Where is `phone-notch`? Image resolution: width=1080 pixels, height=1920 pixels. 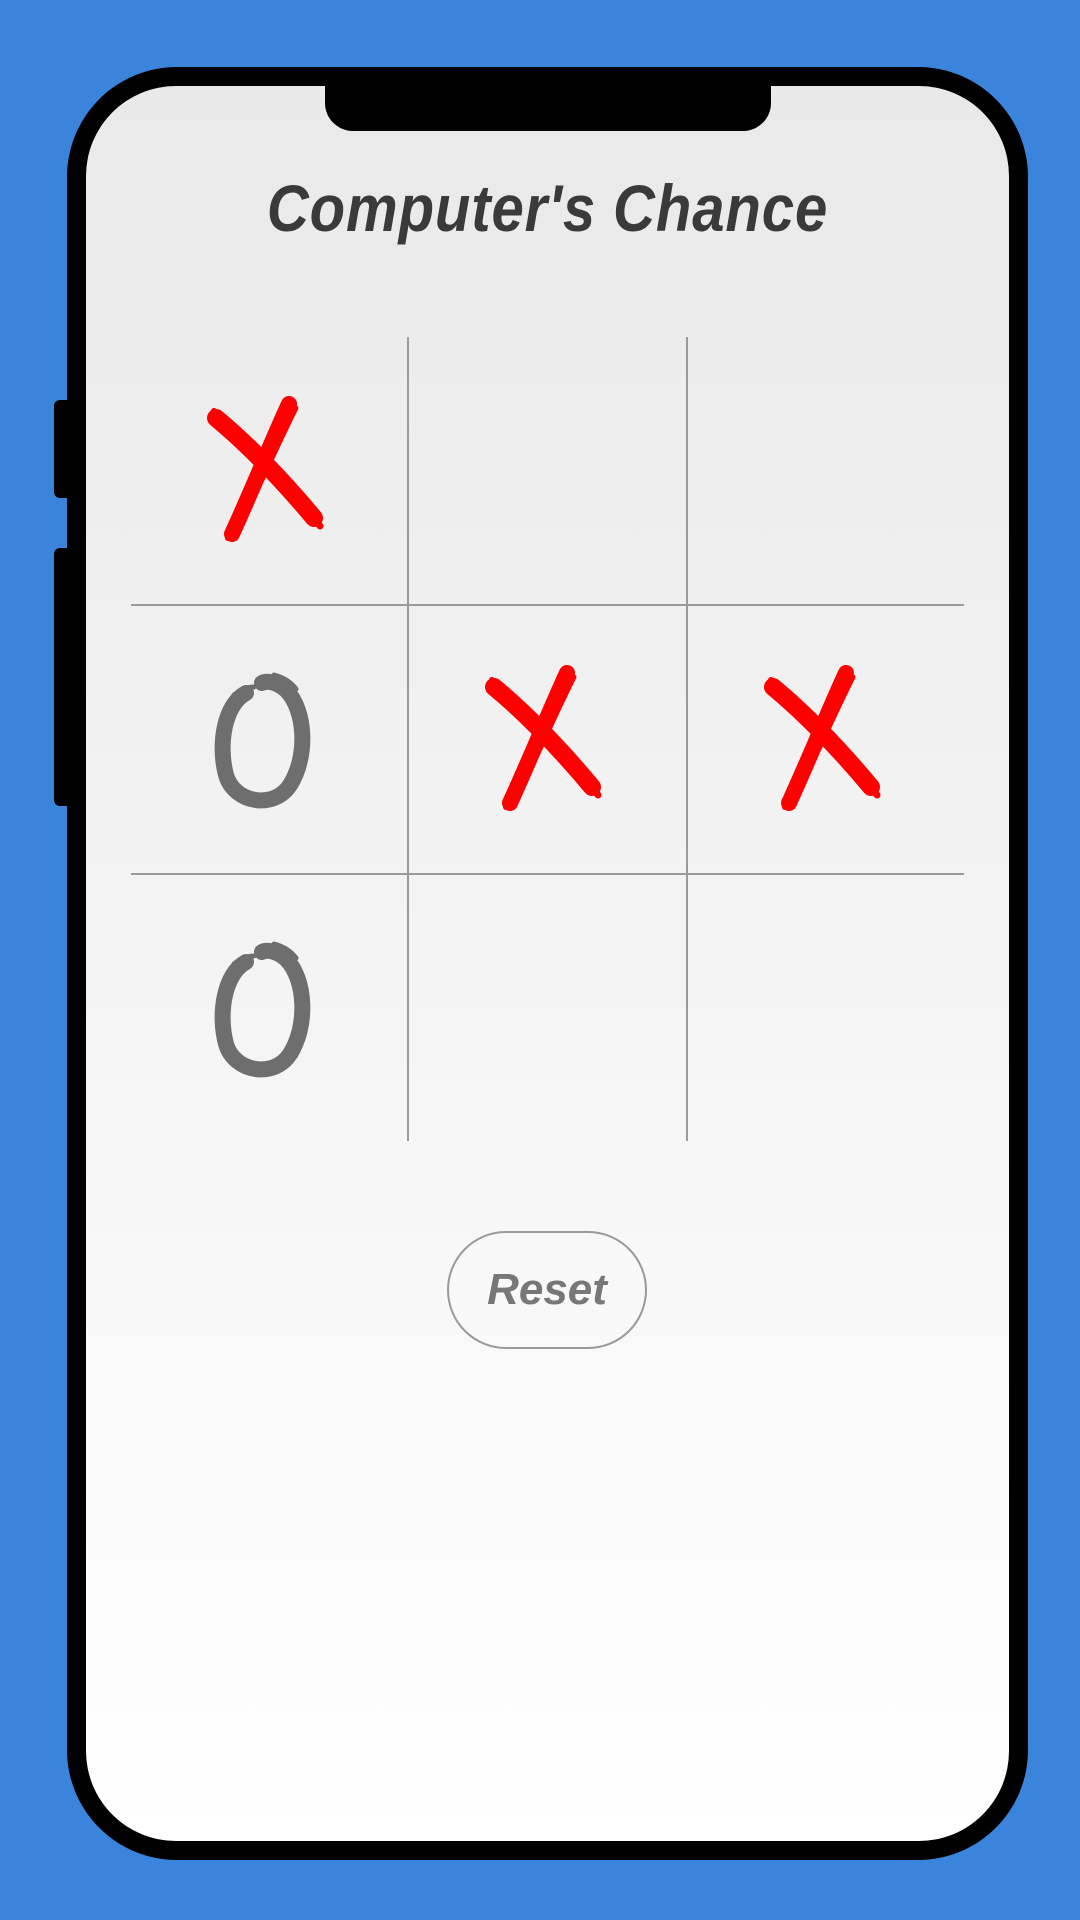
phone-notch is located at coordinates (548, 108).